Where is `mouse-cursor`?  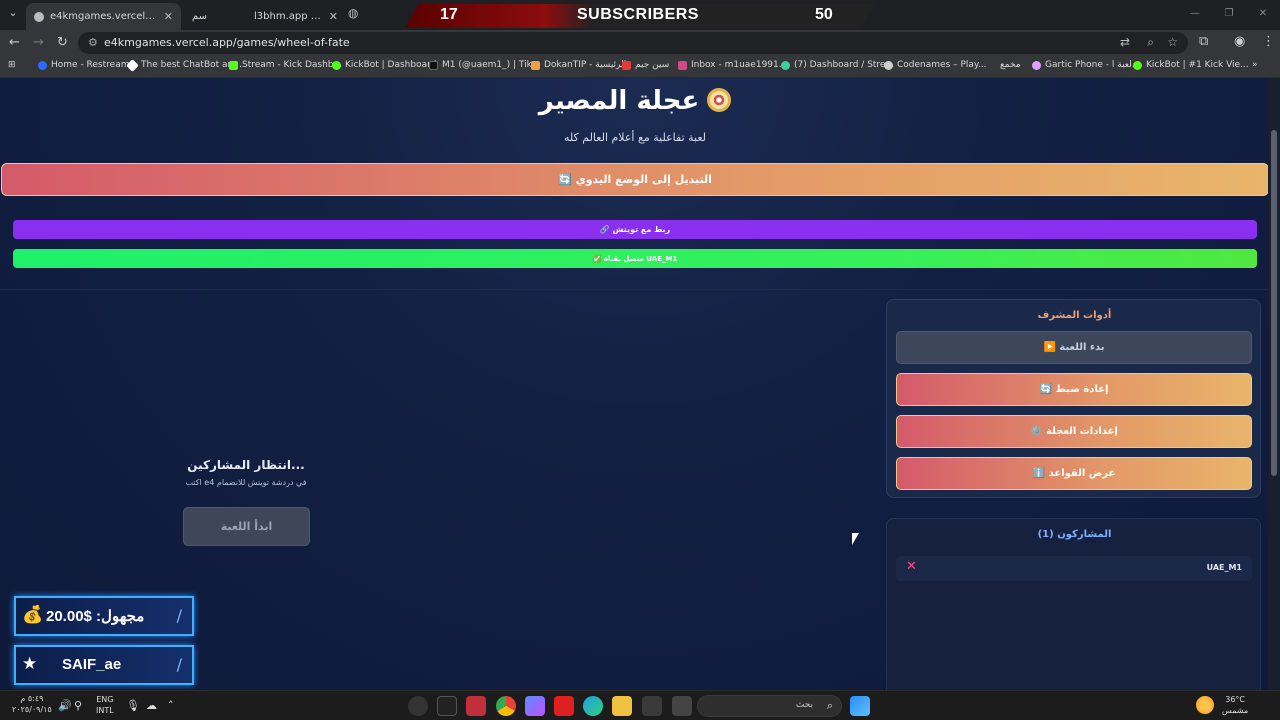 mouse-cursor is located at coordinates (855, 539).